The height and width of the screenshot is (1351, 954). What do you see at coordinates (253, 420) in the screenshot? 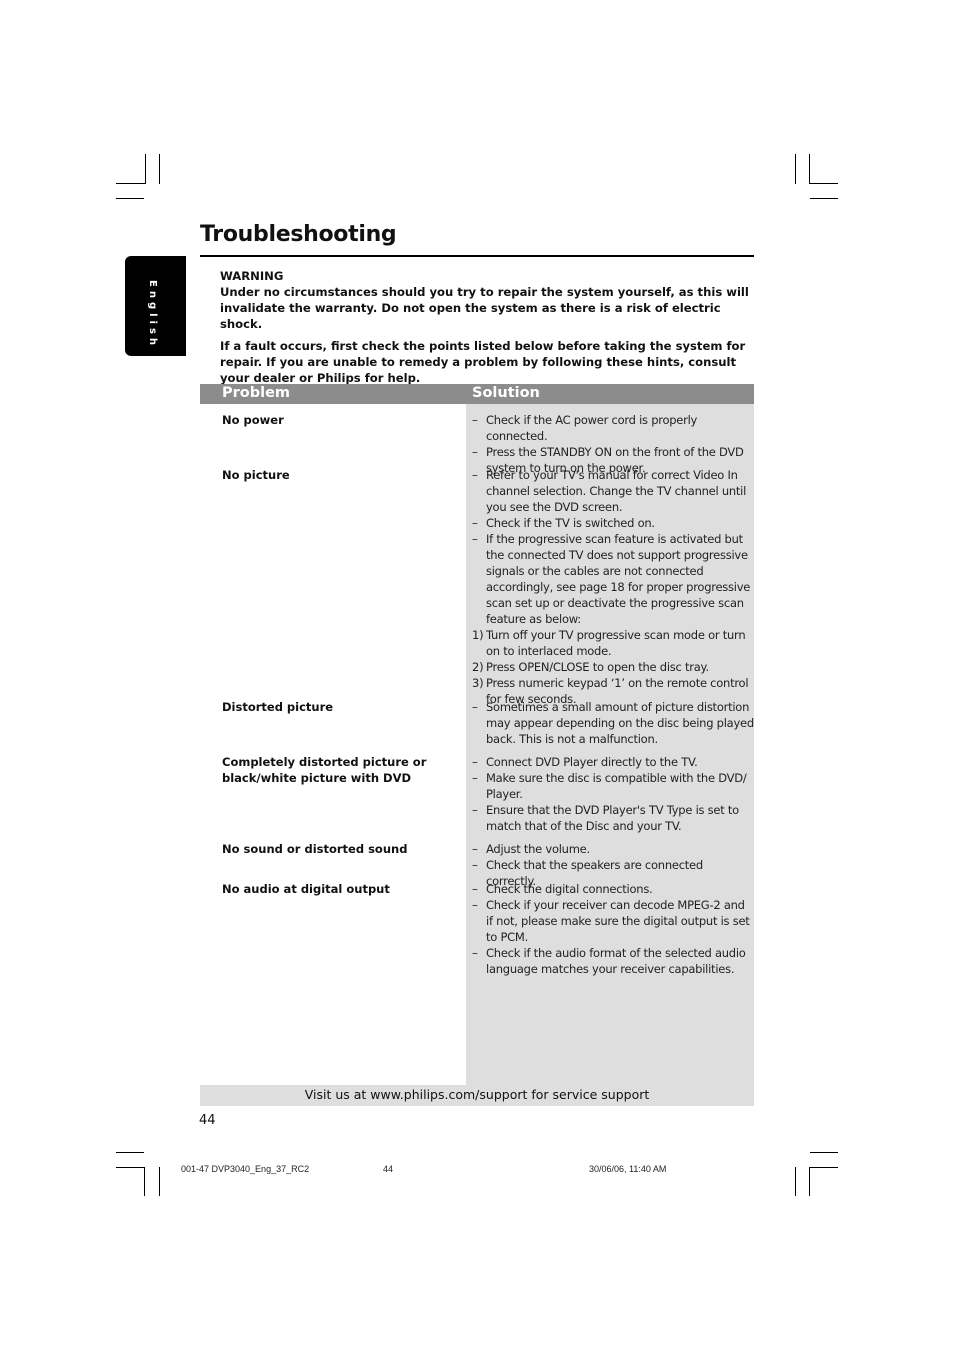
I see `problem-cell: No power` at bounding box center [253, 420].